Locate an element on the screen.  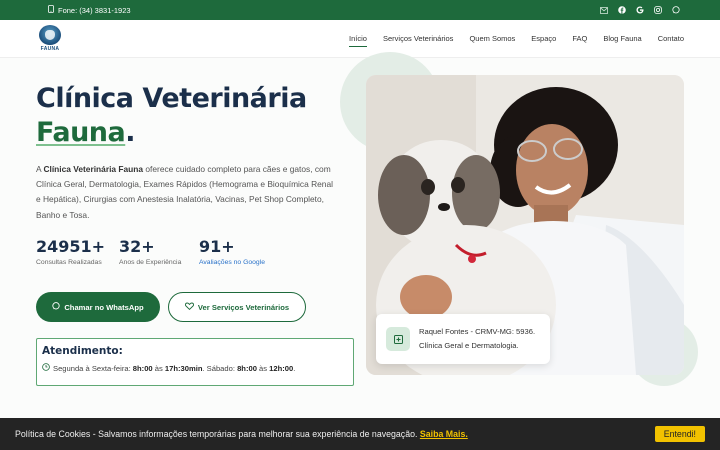
weekday-label: Segunda à Sexta-feira: is located at coordinates (93, 368).